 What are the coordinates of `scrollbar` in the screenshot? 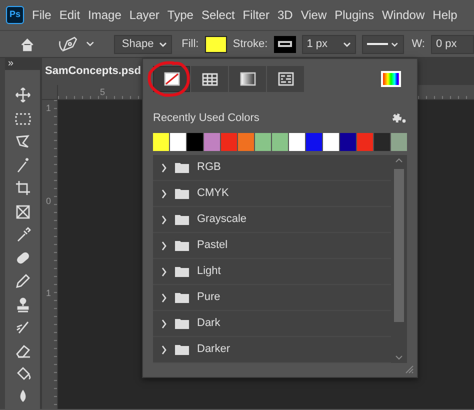 It's located at (399, 259).